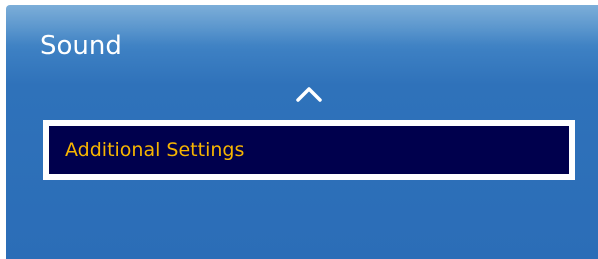 Image resolution: width=598 pixels, height=259 pixels. Describe the element at coordinates (81, 46) in the screenshot. I see `menu-title: Sound` at that location.